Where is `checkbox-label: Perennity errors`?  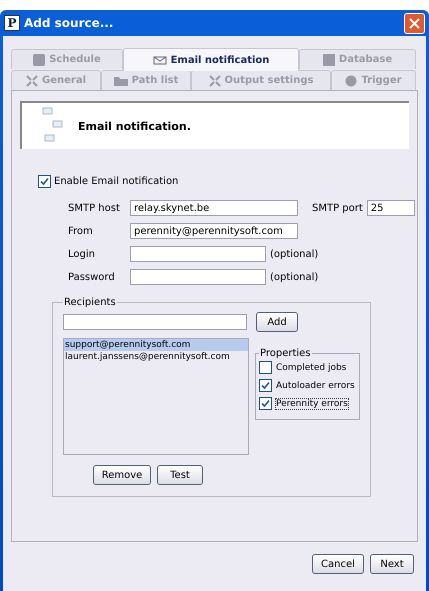 checkbox-label: Perennity errors is located at coordinates (312, 404).